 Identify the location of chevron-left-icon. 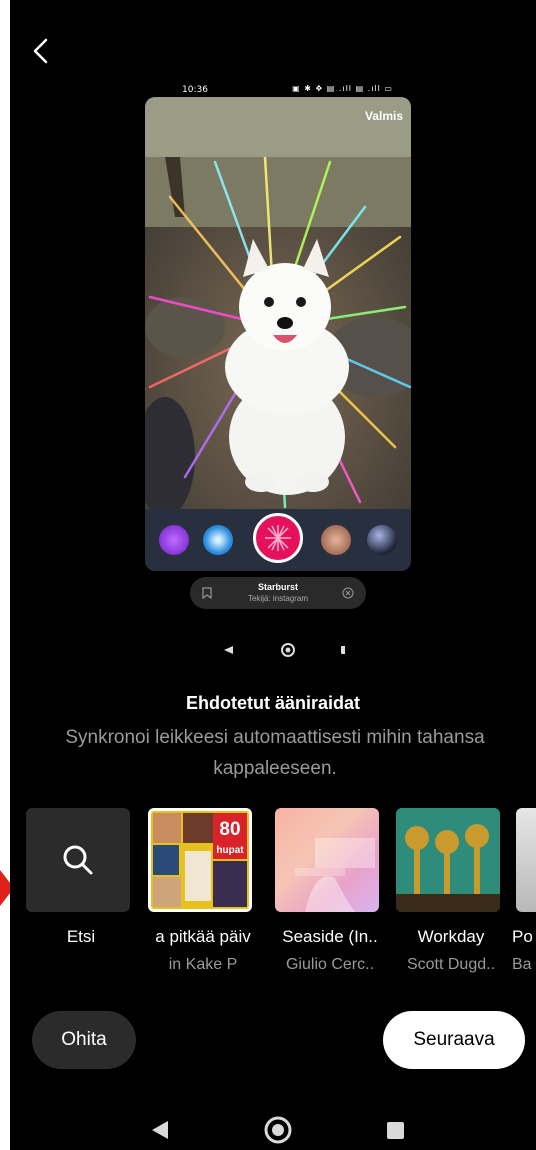
(40, 51).